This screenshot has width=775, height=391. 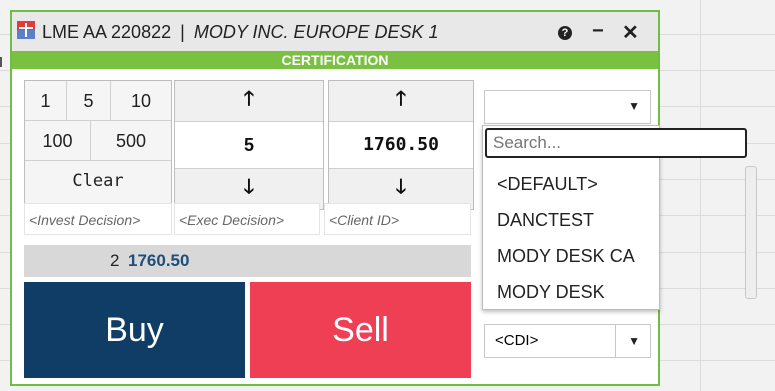 What do you see at coordinates (98, 219) in the screenshot?
I see `invest-decision-field: <Invest Decision>` at bounding box center [98, 219].